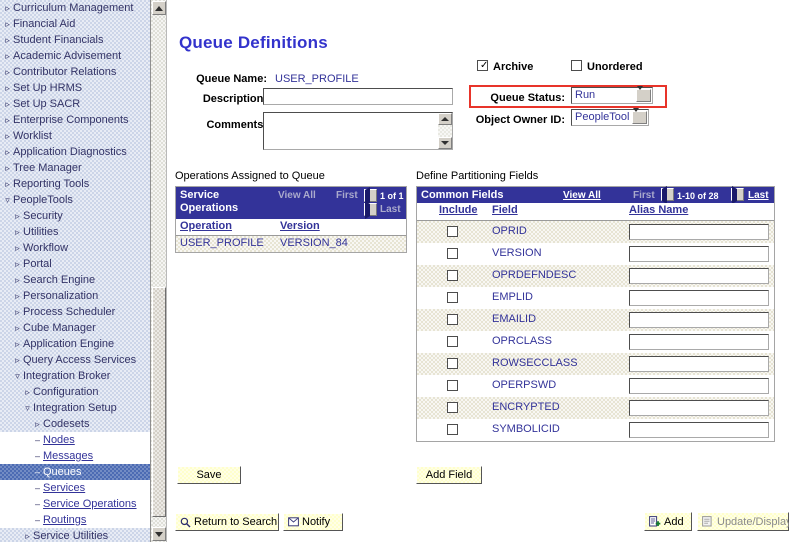  I want to click on add-button: Add, so click(668, 521).